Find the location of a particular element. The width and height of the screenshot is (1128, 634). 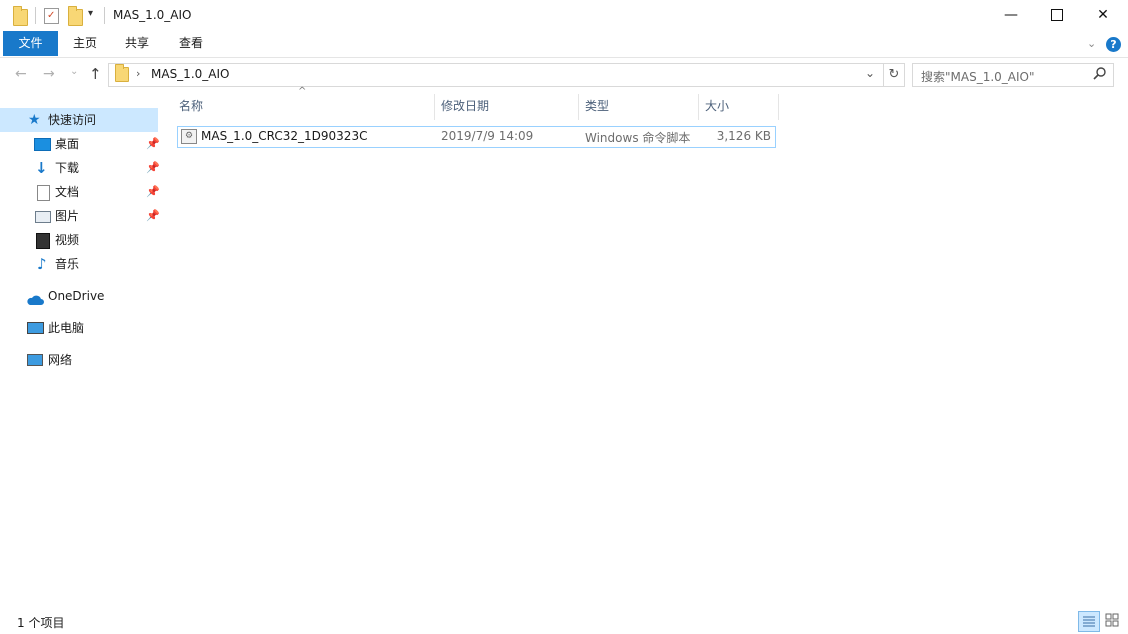

tab-home: 主页 is located at coordinates (85, 43).